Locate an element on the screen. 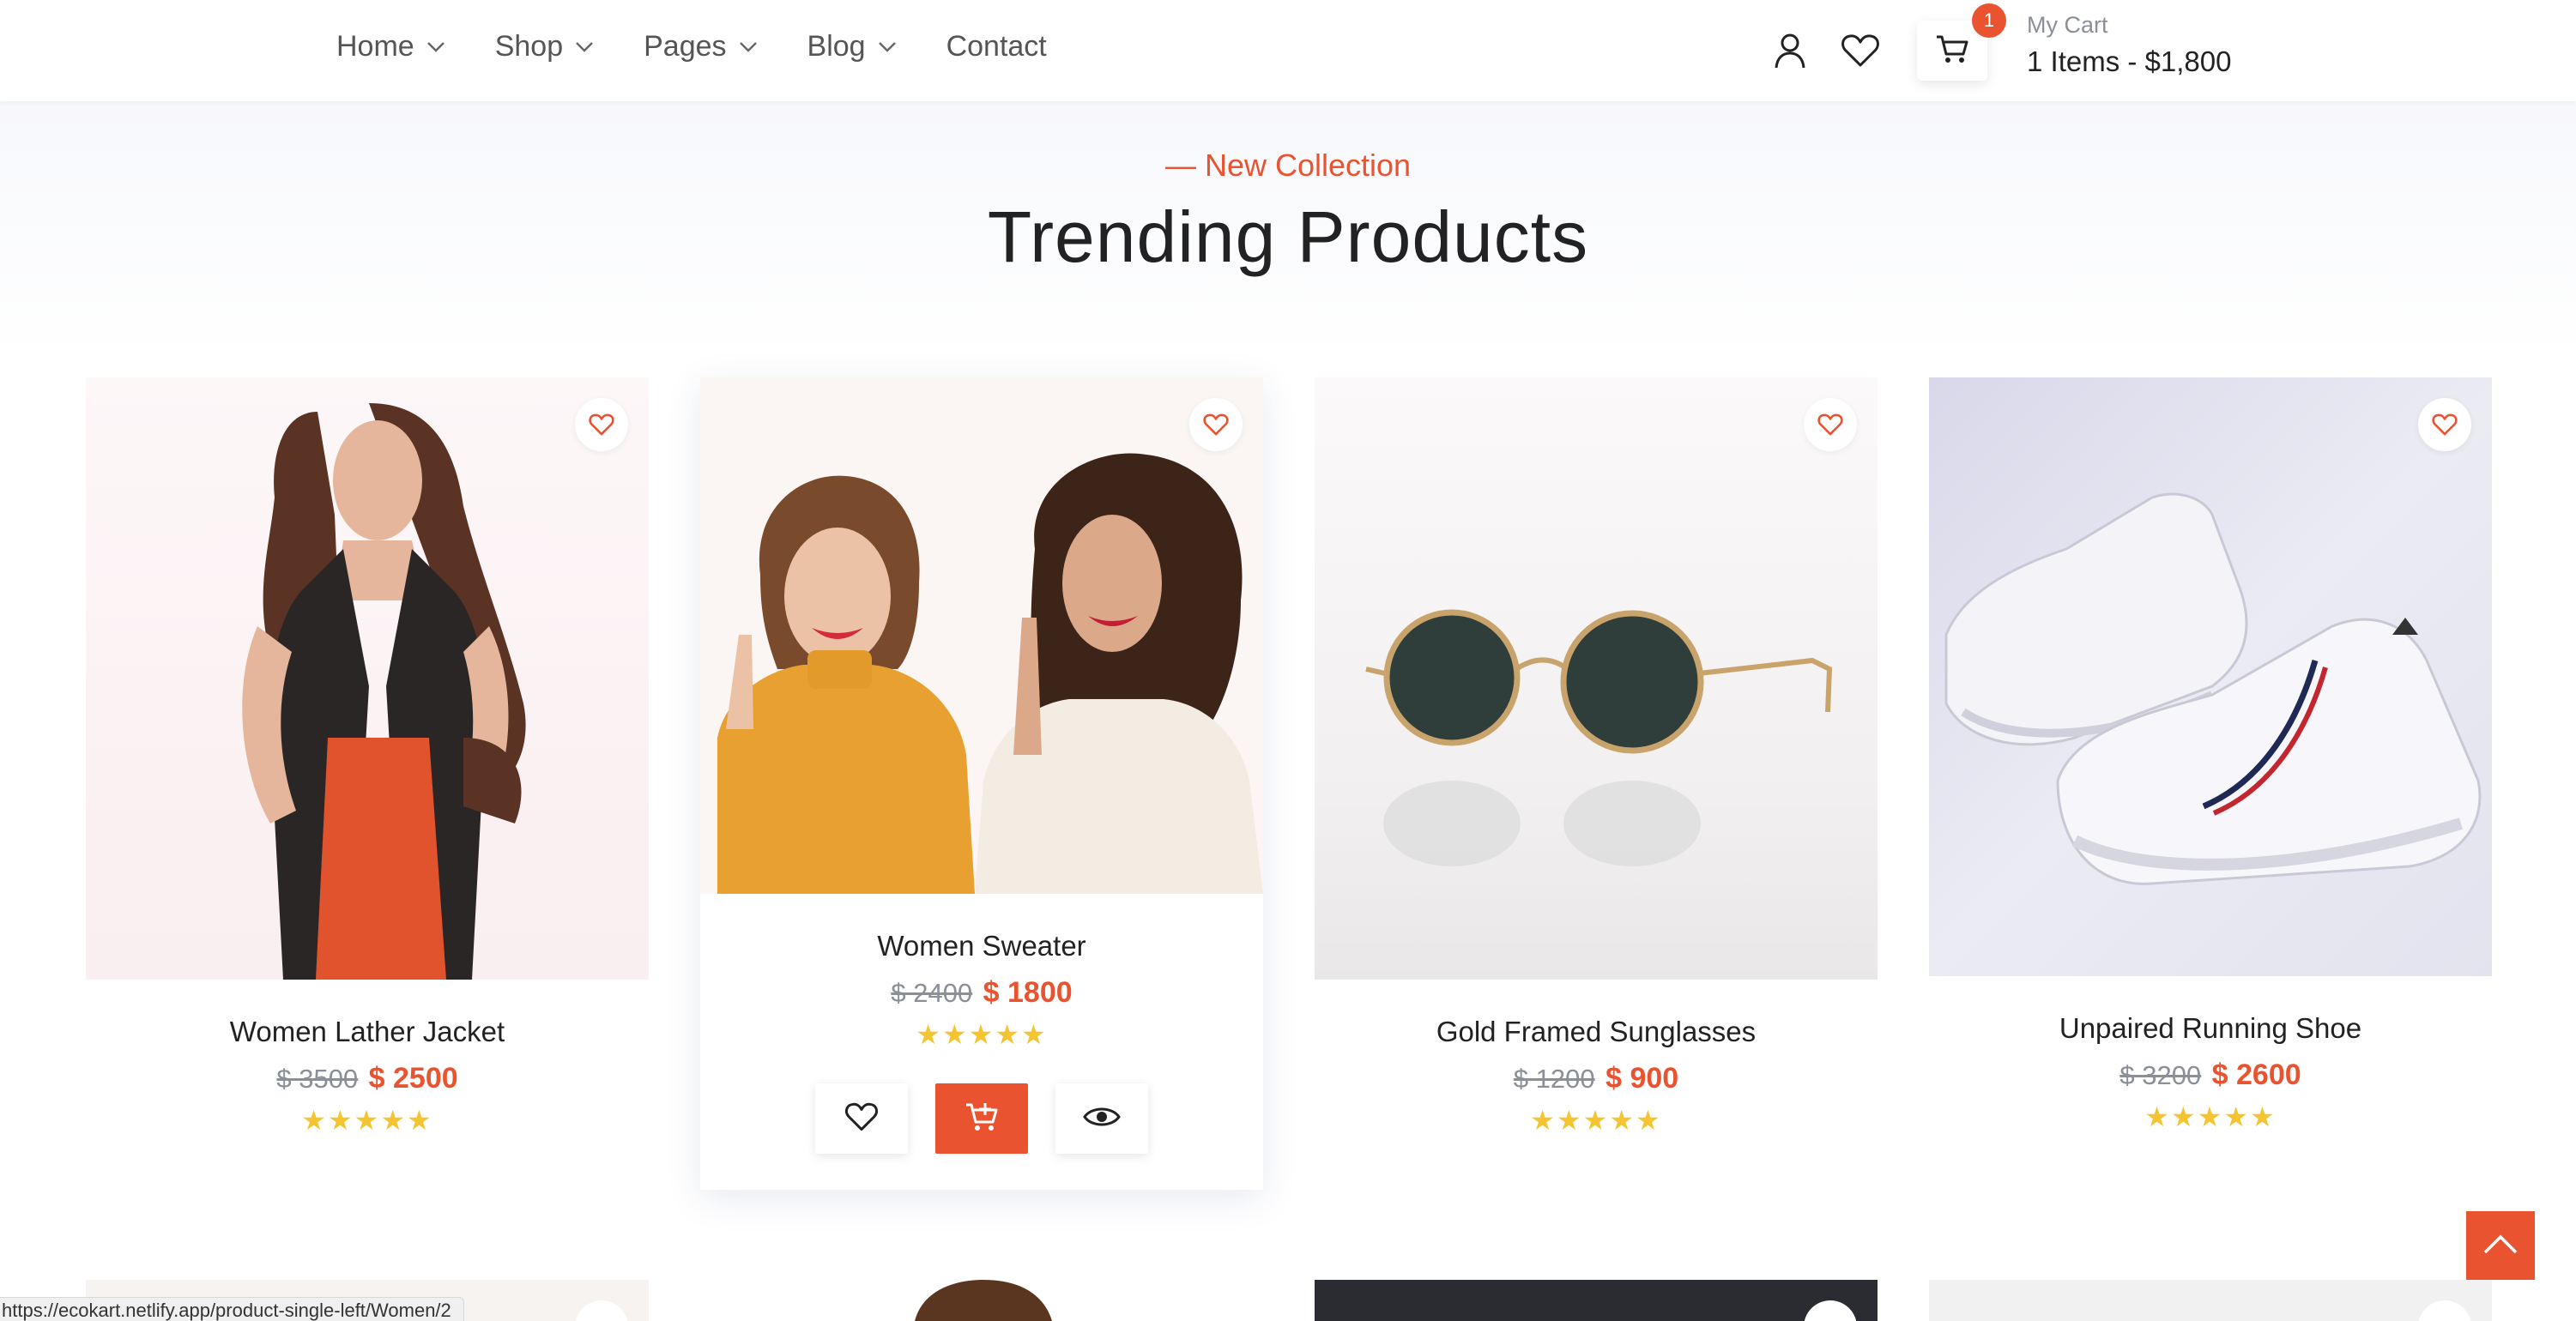  heart-icon is located at coordinates (861, 1119).